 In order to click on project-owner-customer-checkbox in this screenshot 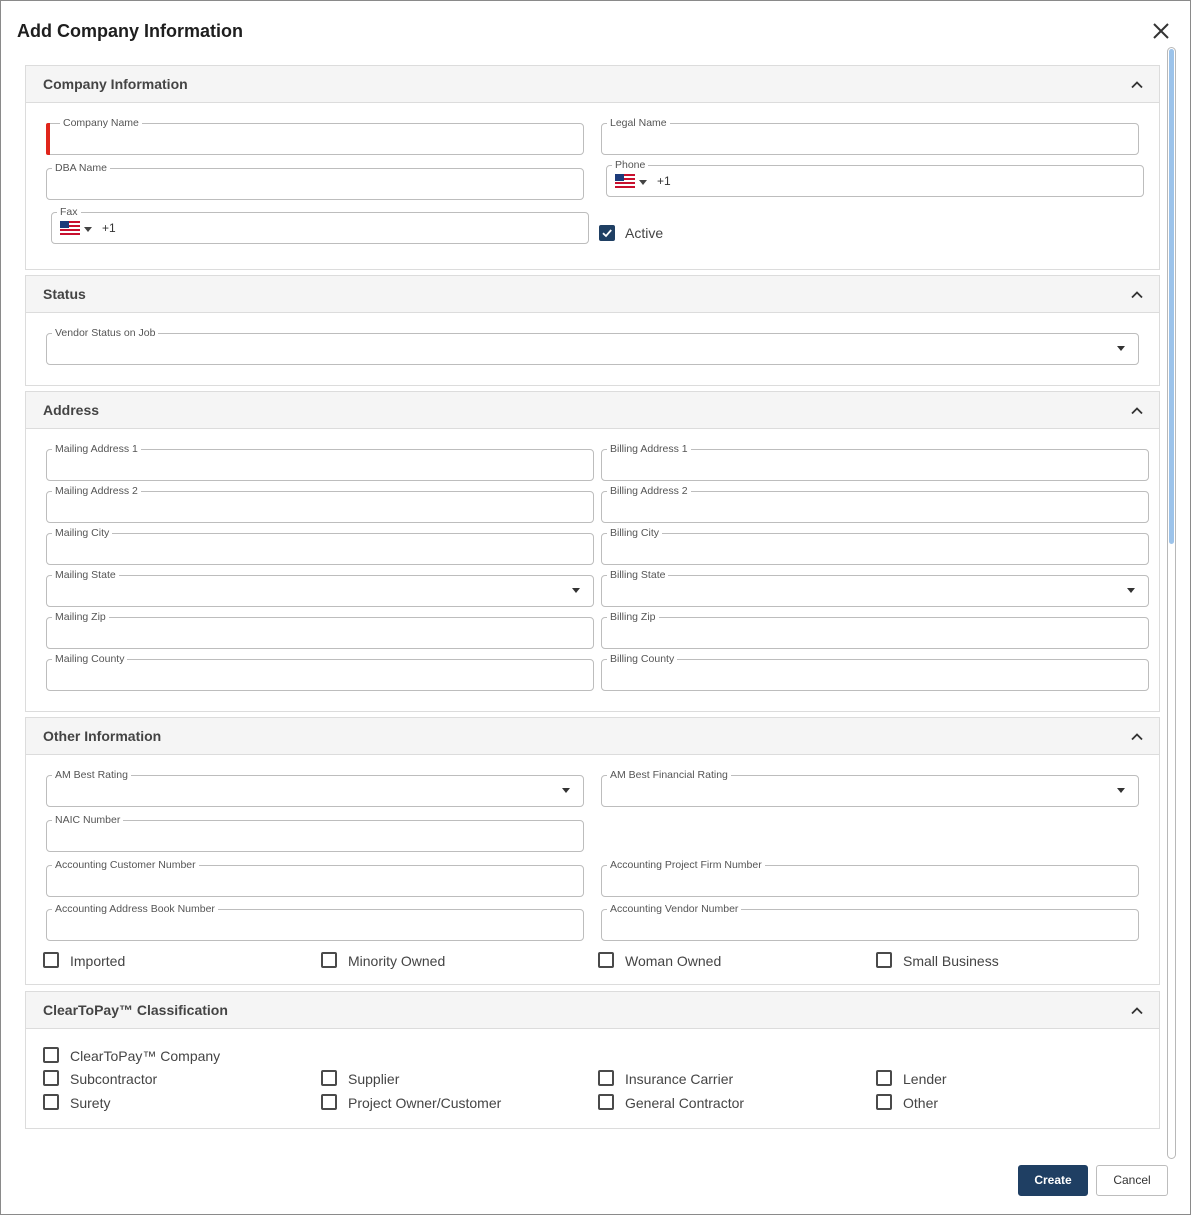, I will do `click(329, 1102)`.